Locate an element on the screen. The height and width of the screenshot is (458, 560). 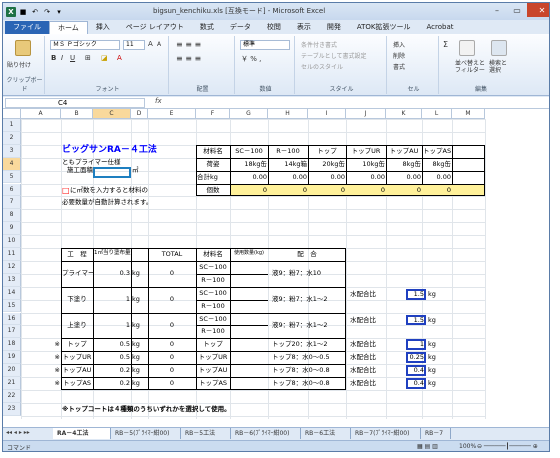
row-header: 19 is located at coordinates (12, 358).